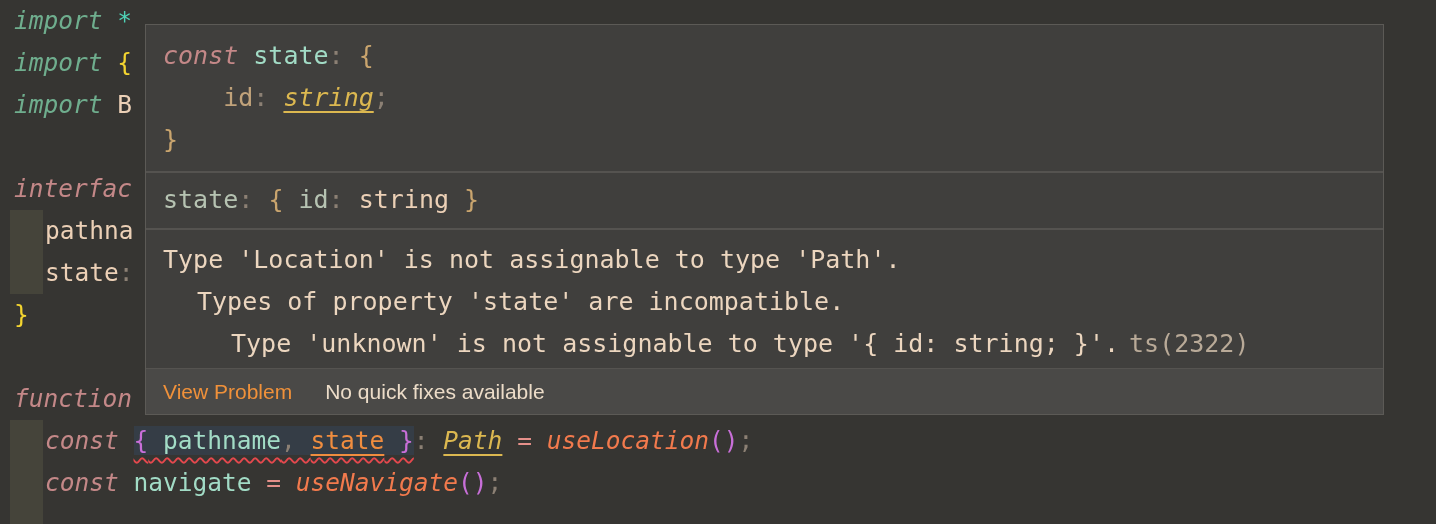 The height and width of the screenshot is (524, 1436). I want to click on code-line: const { pathname, state }: Path = useLocation();, so click(399, 441).